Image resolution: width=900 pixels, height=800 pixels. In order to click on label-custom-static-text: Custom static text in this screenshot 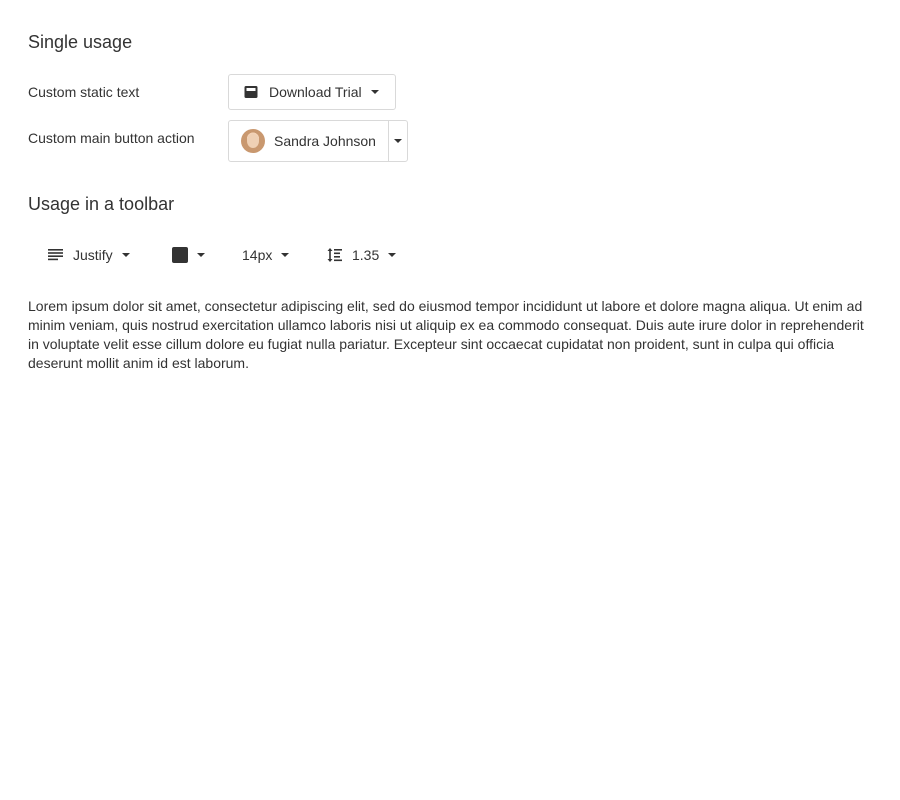, I will do `click(84, 92)`.